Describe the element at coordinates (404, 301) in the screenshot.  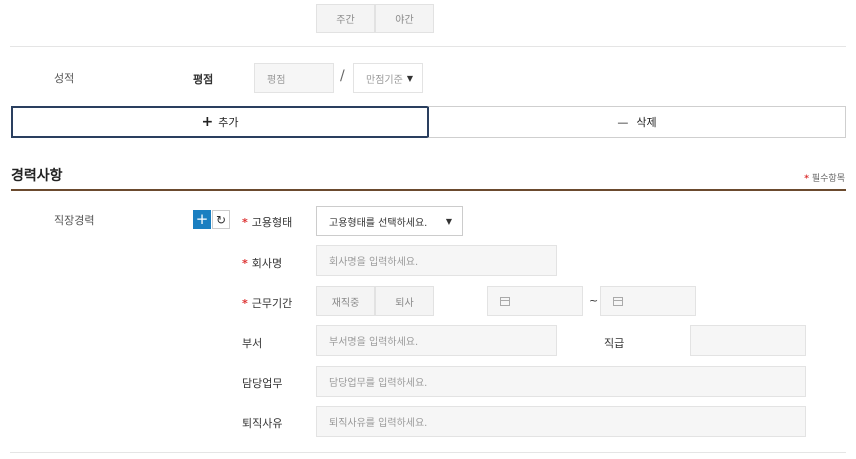
I see `status-resigned-button: 퇴사` at that location.